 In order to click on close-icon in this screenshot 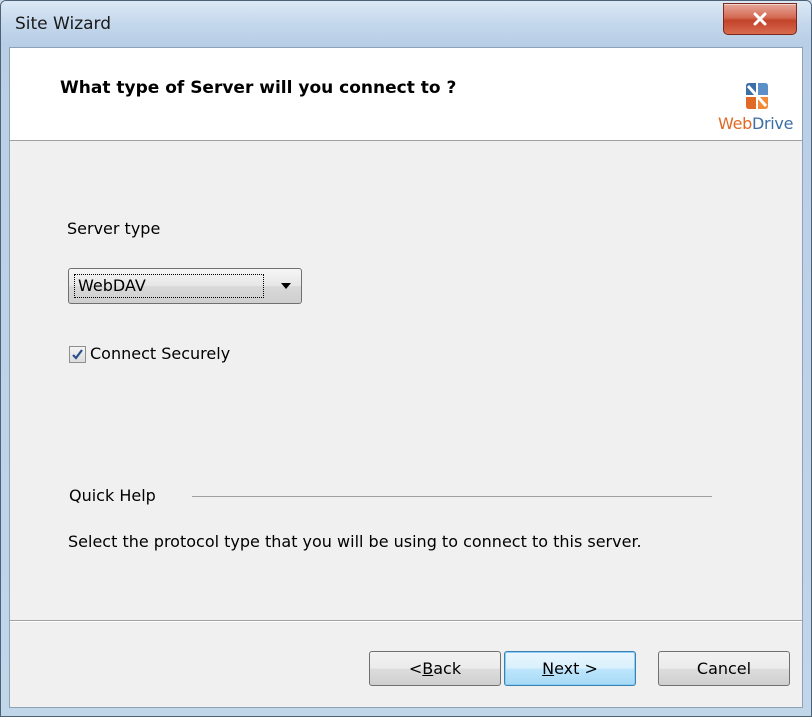, I will do `click(760, 19)`.